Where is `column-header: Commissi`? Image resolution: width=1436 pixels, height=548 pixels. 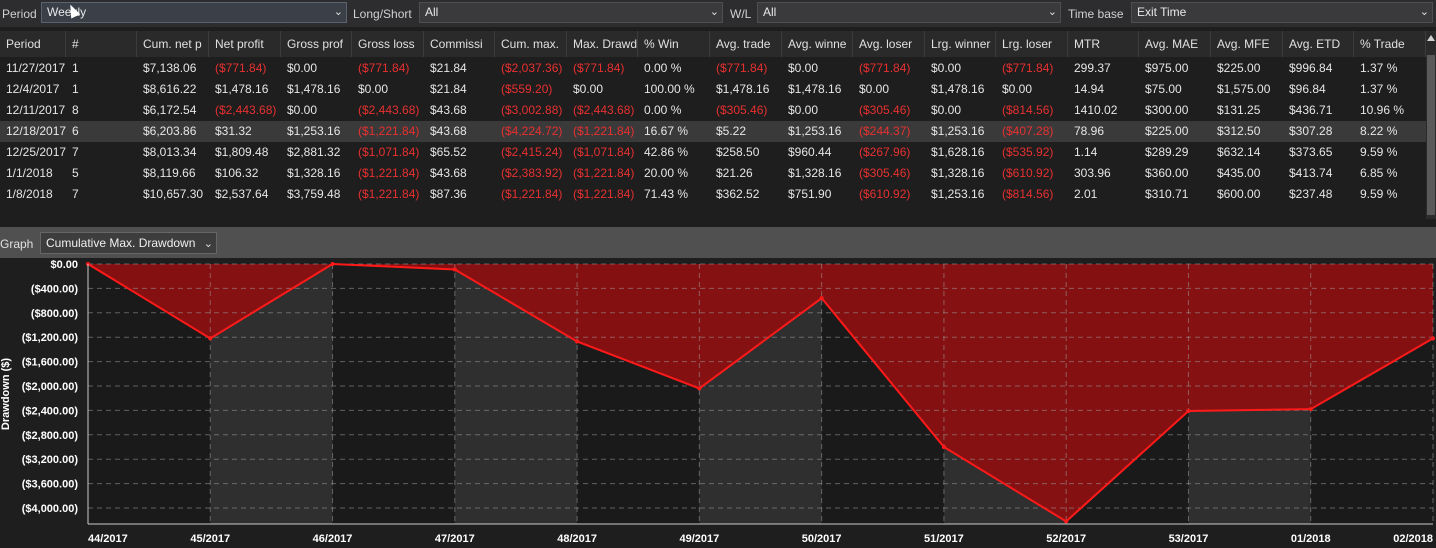 column-header: Commissi is located at coordinates (459, 44).